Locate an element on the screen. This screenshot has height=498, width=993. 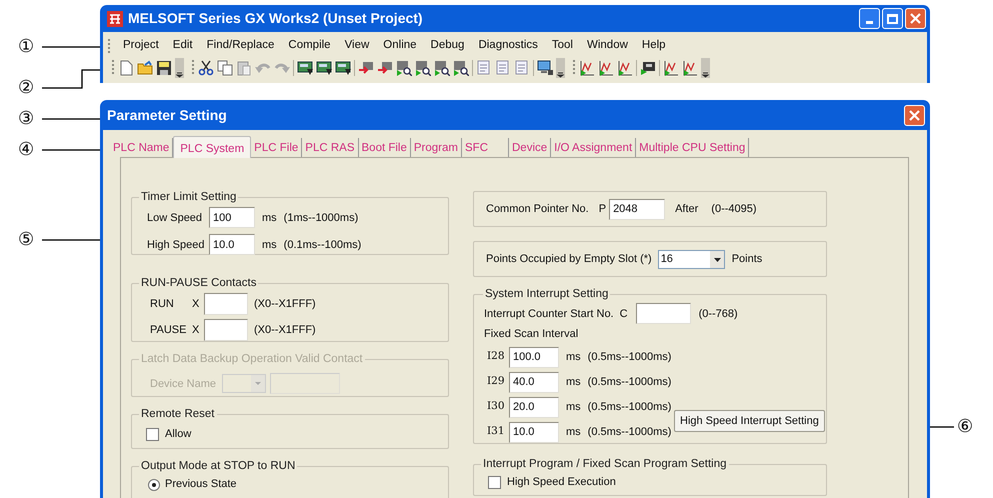
field-label: Device Name is located at coordinates (183, 384).